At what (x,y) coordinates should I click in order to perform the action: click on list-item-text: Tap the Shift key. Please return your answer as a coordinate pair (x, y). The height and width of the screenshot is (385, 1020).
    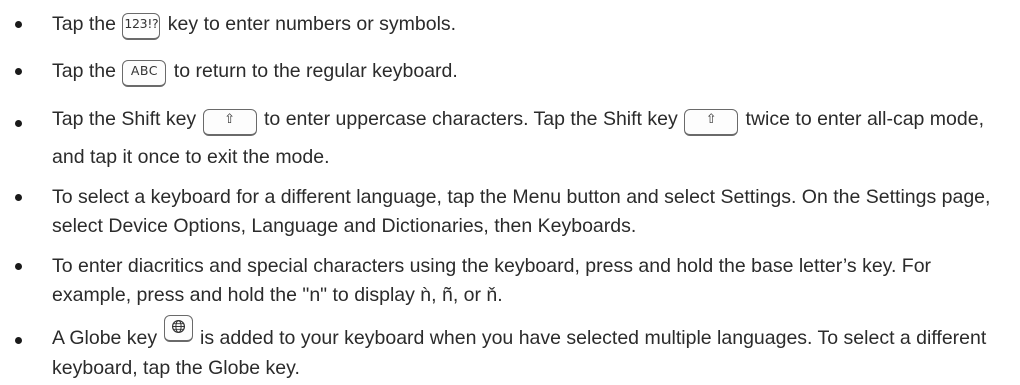
    Looking at the image, I should click on (127, 119).